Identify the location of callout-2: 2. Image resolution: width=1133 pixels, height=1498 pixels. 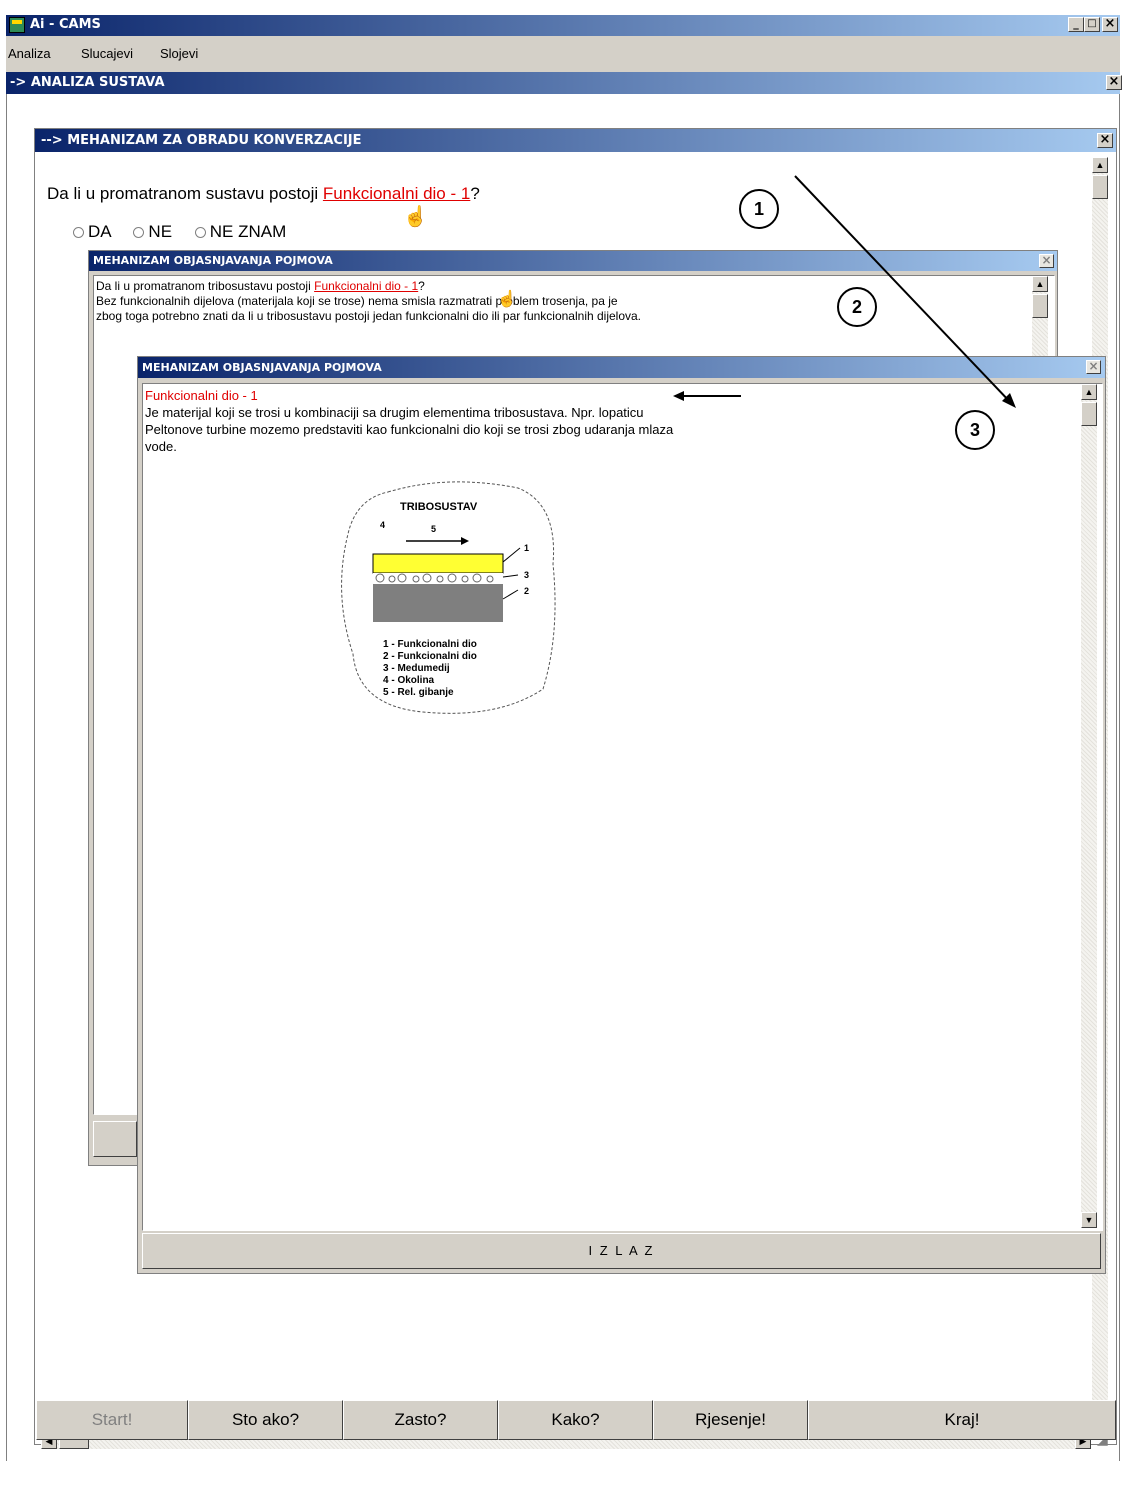
(857, 307).